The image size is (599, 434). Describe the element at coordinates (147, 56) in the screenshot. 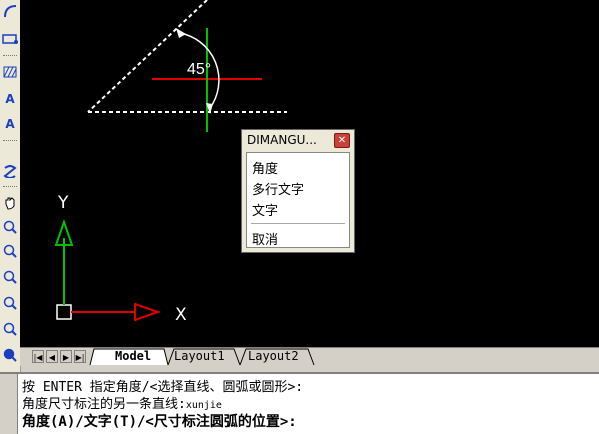

I see `dashed-sloped-line` at that location.